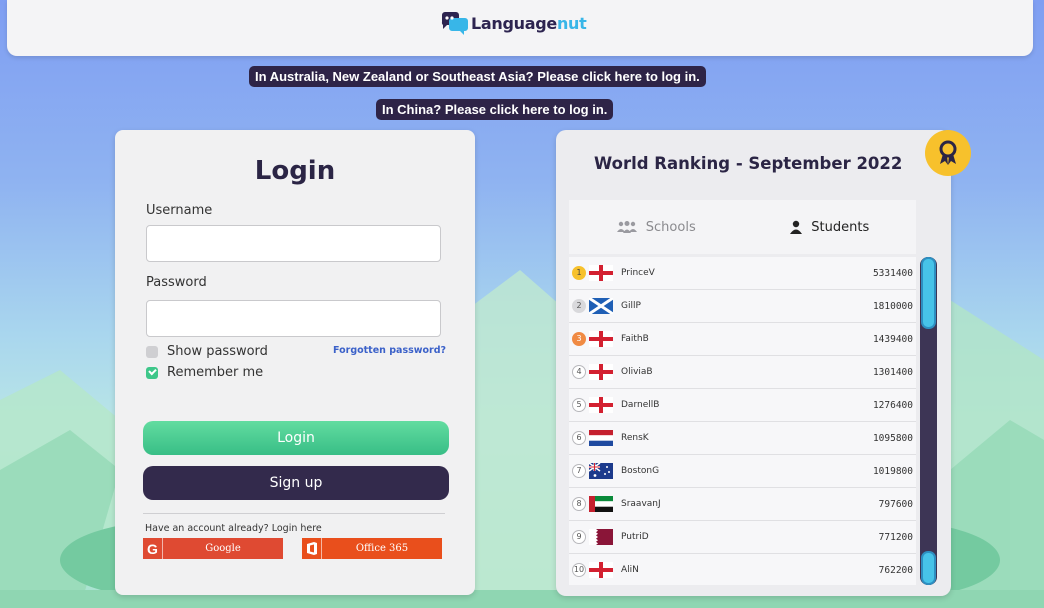  Describe the element at coordinates (495, 109) in the screenshot. I see `china-login-banner: In China? Please click here to log in.` at that location.